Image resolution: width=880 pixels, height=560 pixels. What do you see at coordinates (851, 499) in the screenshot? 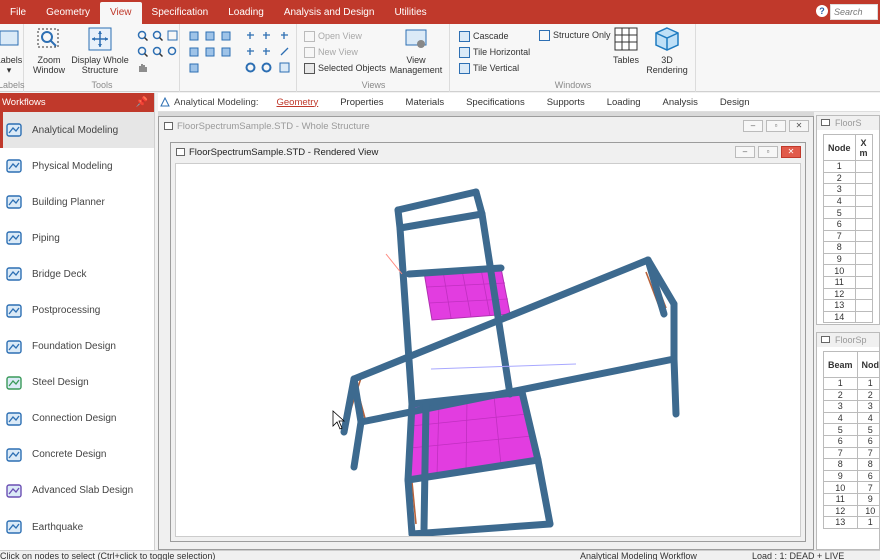
I see `table-row: 11 9` at bounding box center [851, 499].